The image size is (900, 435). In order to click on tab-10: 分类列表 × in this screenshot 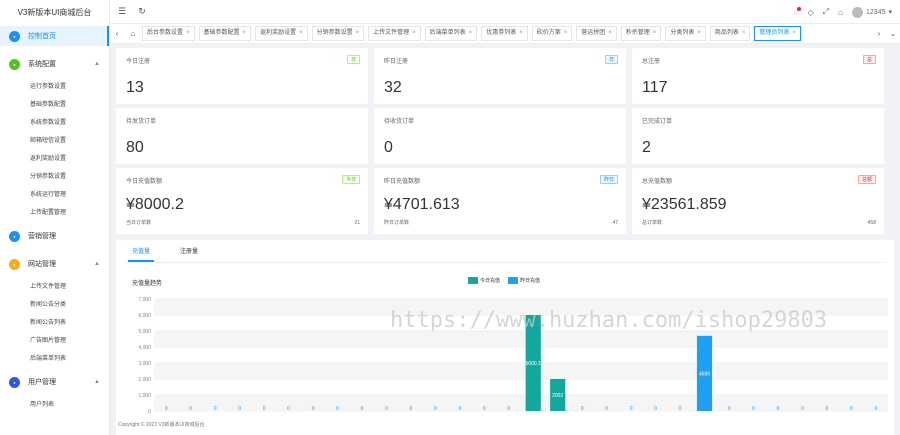, I will do `click(685, 33)`.